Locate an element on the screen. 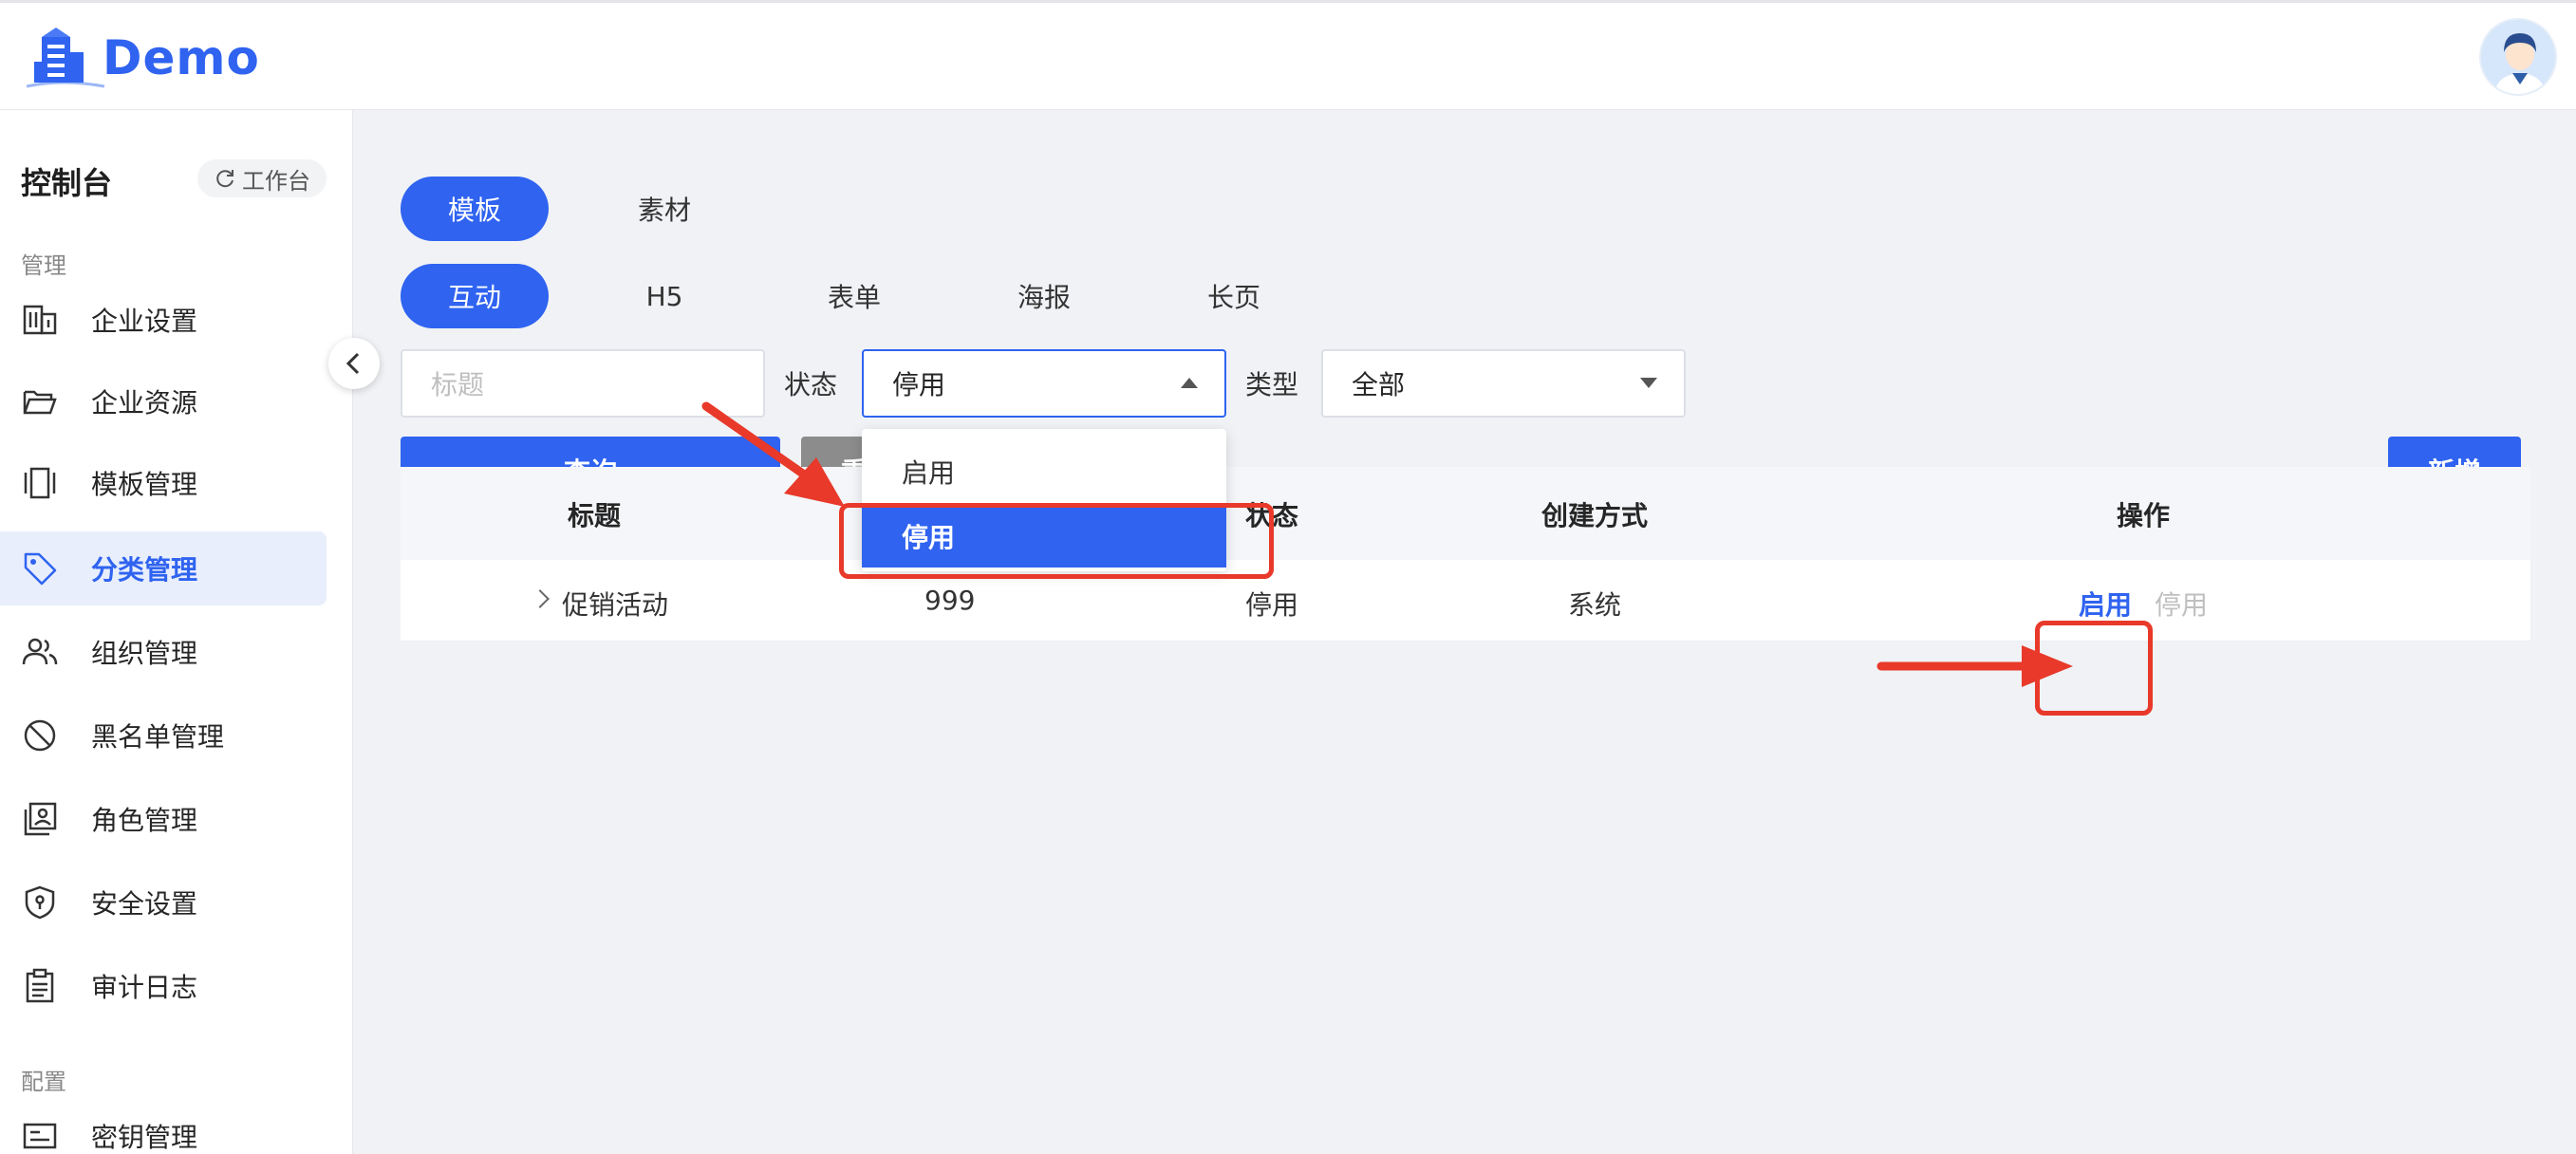 This screenshot has height=1154, width=2576. tab-material: 素材 is located at coordinates (664, 209).